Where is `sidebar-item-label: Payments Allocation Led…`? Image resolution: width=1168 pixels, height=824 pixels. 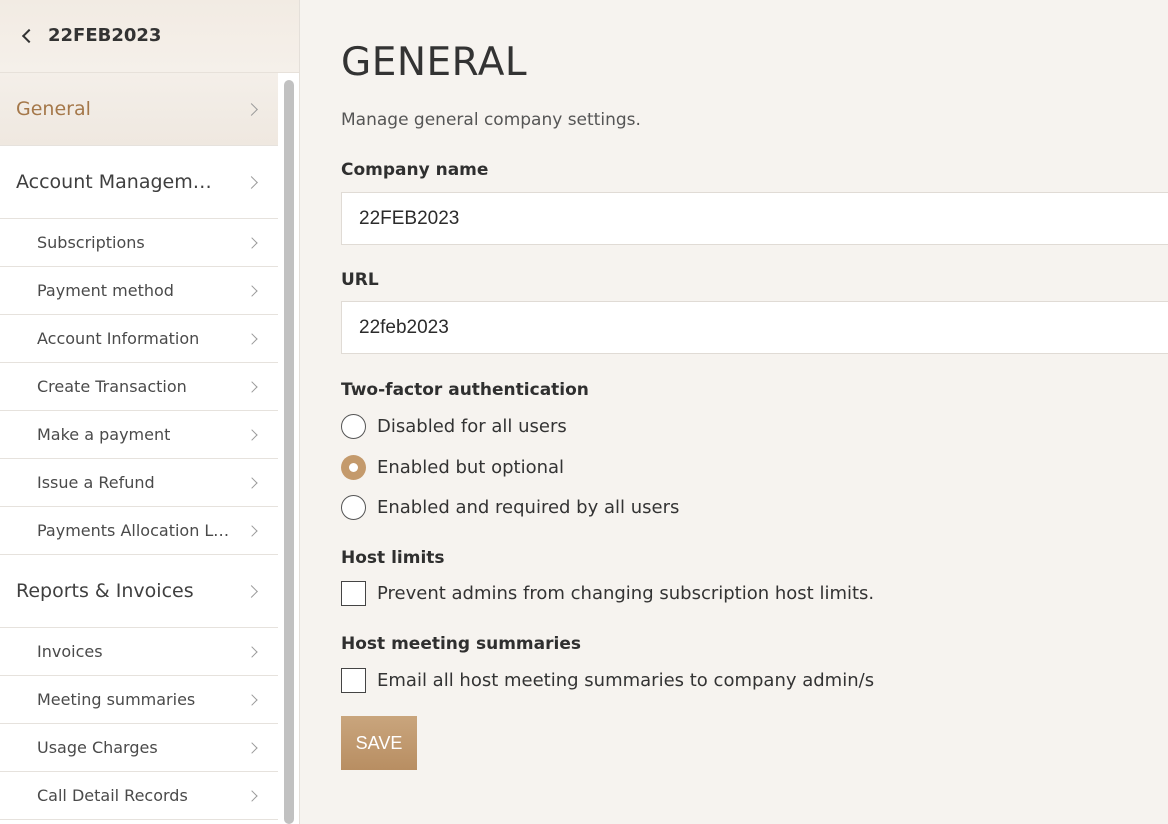
sidebar-item-label: Payments Allocation Led… is located at coordinates (137, 530).